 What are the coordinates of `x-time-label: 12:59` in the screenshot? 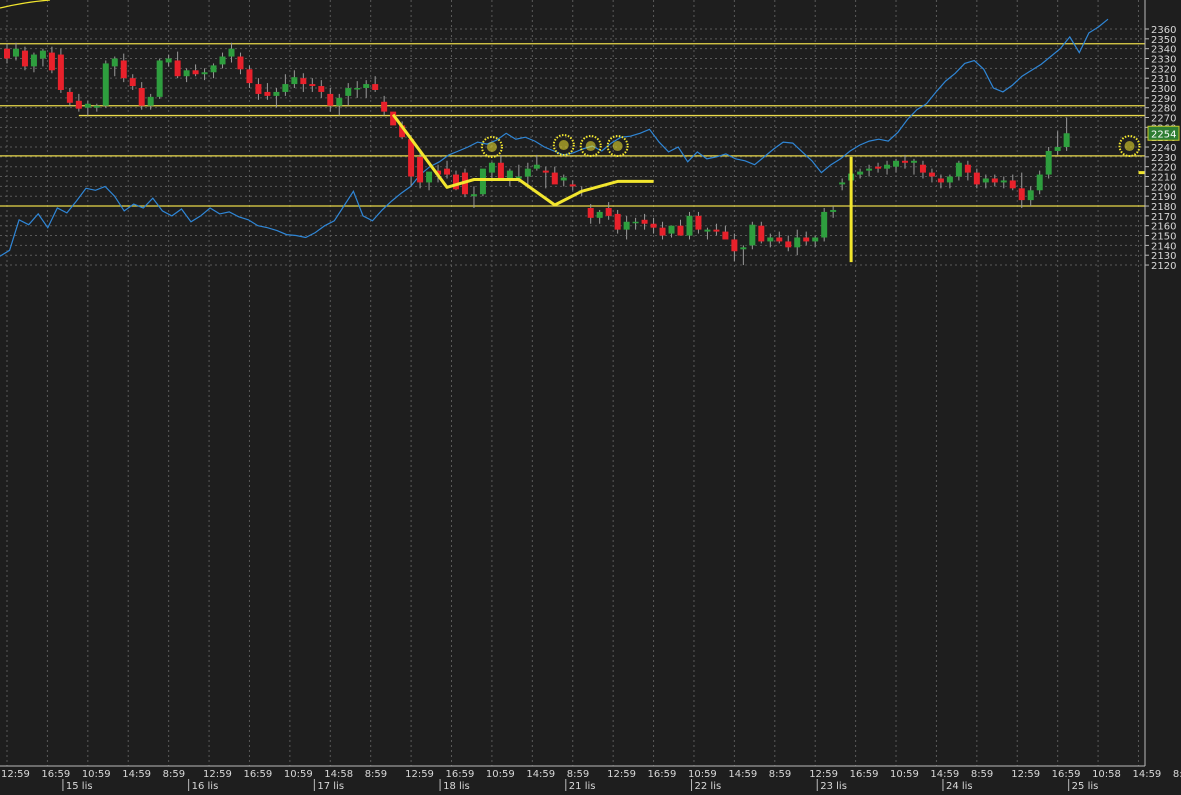 It's located at (15, 774).